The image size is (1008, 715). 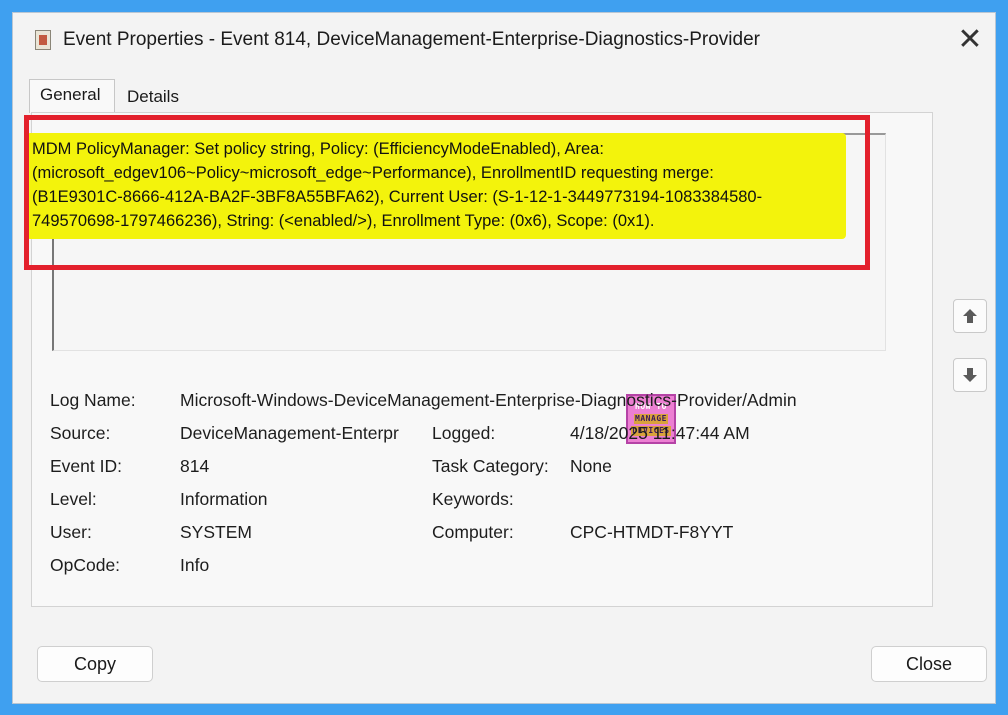 What do you see at coordinates (224, 499) in the screenshot?
I see `level-value: Information` at bounding box center [224, 499].